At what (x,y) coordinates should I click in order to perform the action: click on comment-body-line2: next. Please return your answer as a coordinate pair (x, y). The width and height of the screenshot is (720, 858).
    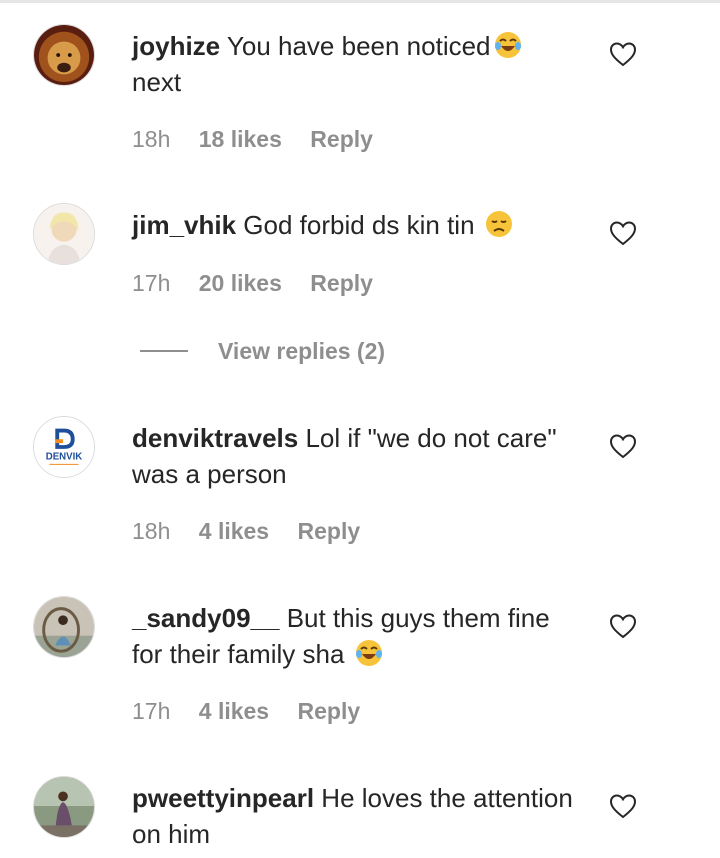
    Looking at the image, I should click on (157, 82).